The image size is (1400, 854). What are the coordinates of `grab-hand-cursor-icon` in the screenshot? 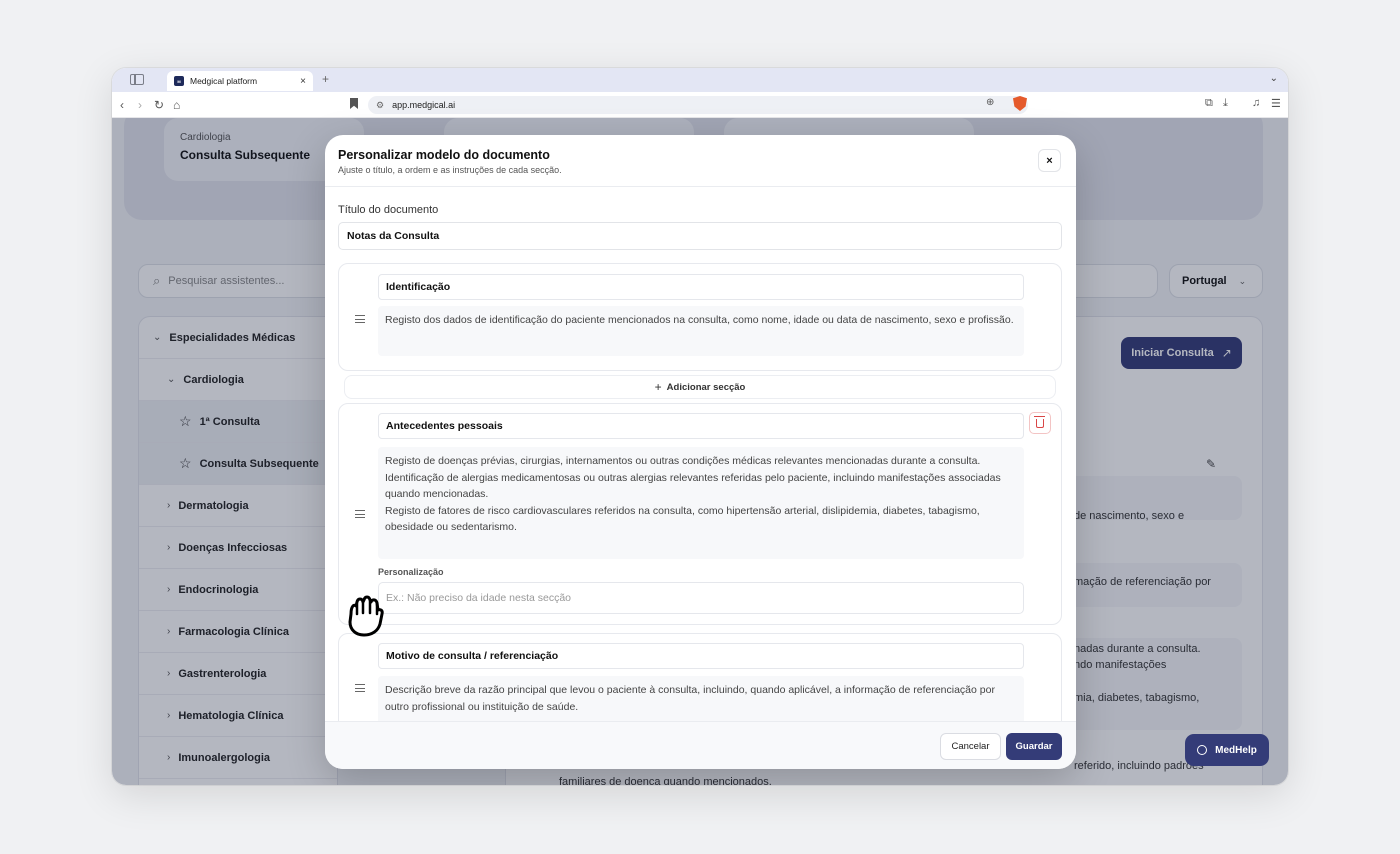 It's located at (366, 616).